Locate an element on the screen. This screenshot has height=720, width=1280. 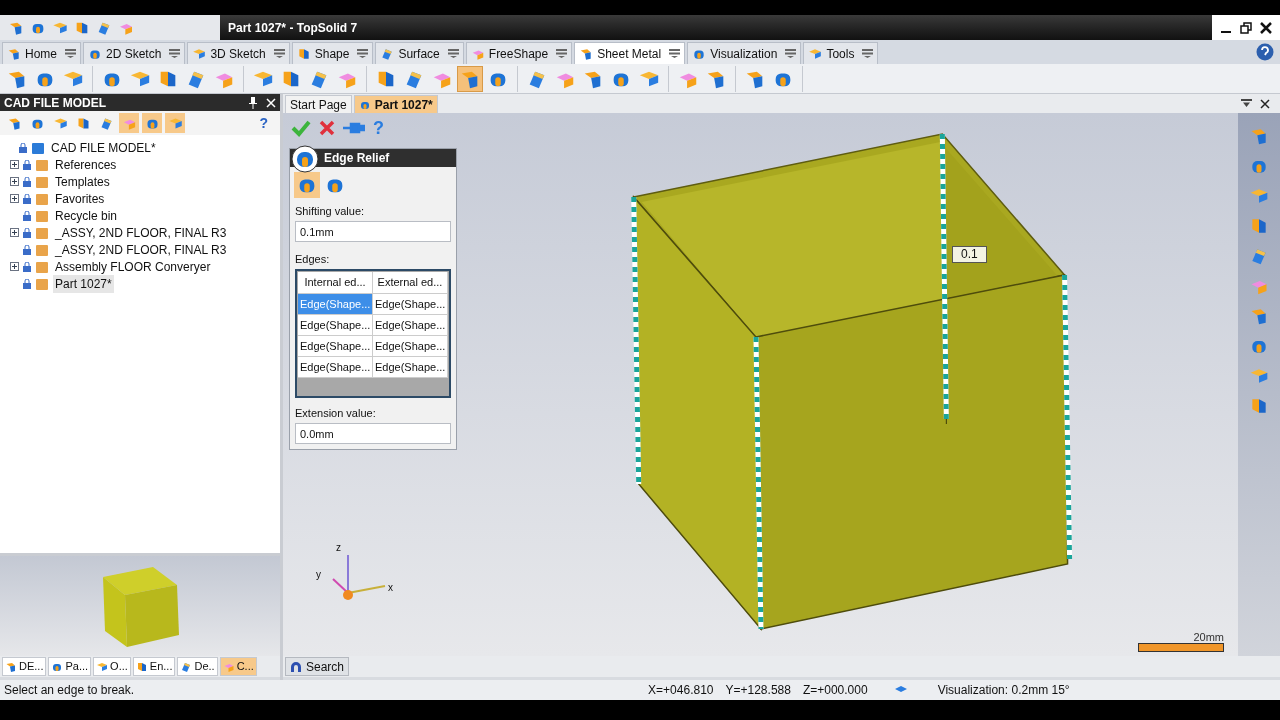
ribbon-tab: Surface is located at coordinates (419, 53).